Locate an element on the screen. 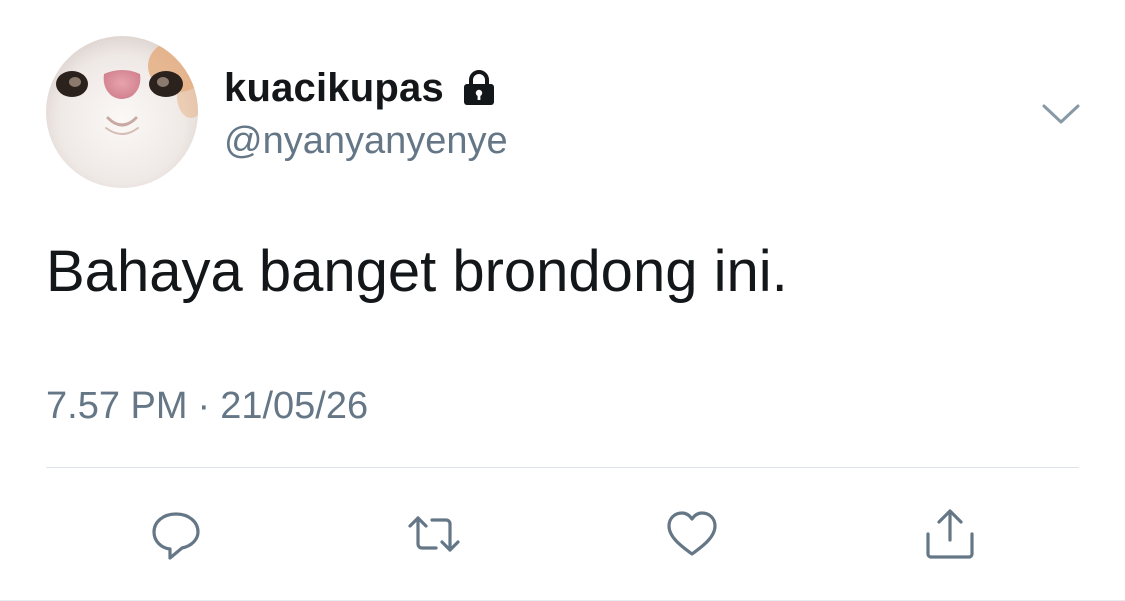 The image size is (1125, 601). cat-avatar-image is located at coordinates (122, 112).